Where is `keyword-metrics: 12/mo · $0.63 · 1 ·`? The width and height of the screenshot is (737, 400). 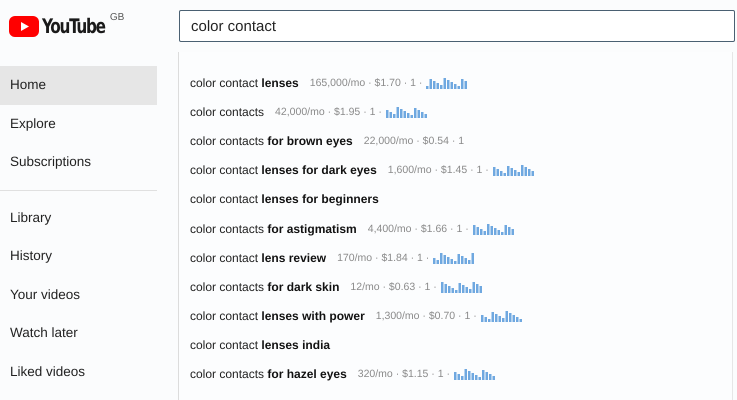 keyword-metrics: 12/mo · $0.63 · 1 · is located at coordinates (393, 286).